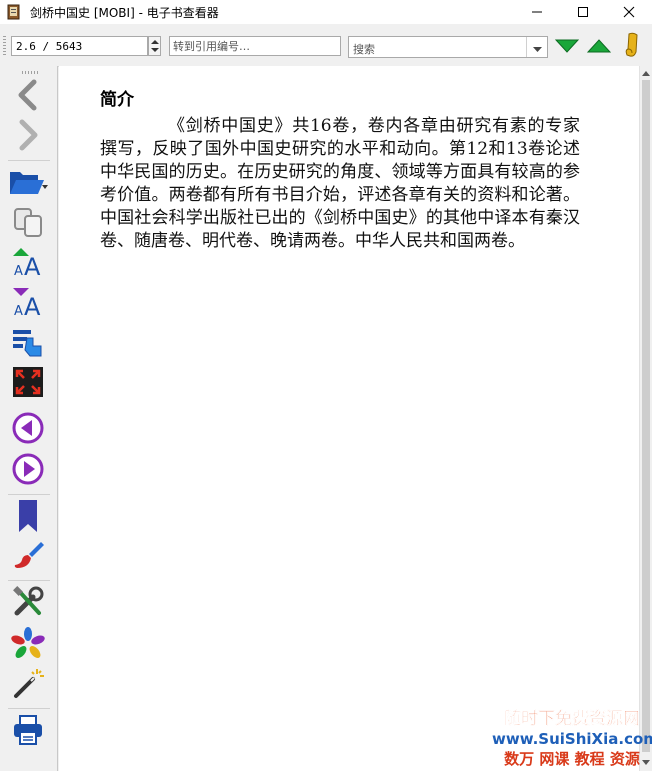 This screenshot has height=771, width=652. Describe the element at coordinates (124, 12) in the screenshot. I see `window-title: 剑桥中国史 [MOBI] - 电子书查看器` at that location.